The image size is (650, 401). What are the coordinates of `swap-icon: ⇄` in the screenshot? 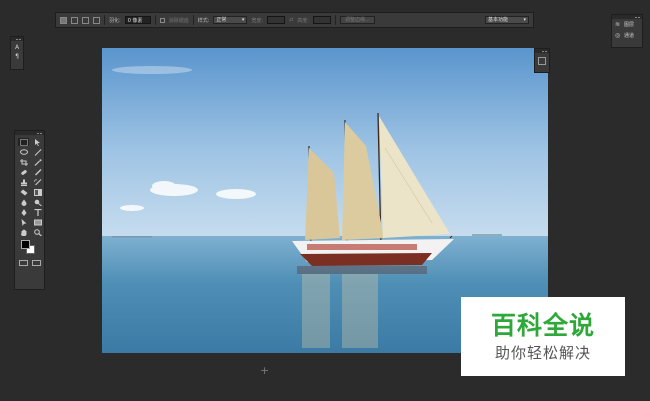 It's located at (291, 20).